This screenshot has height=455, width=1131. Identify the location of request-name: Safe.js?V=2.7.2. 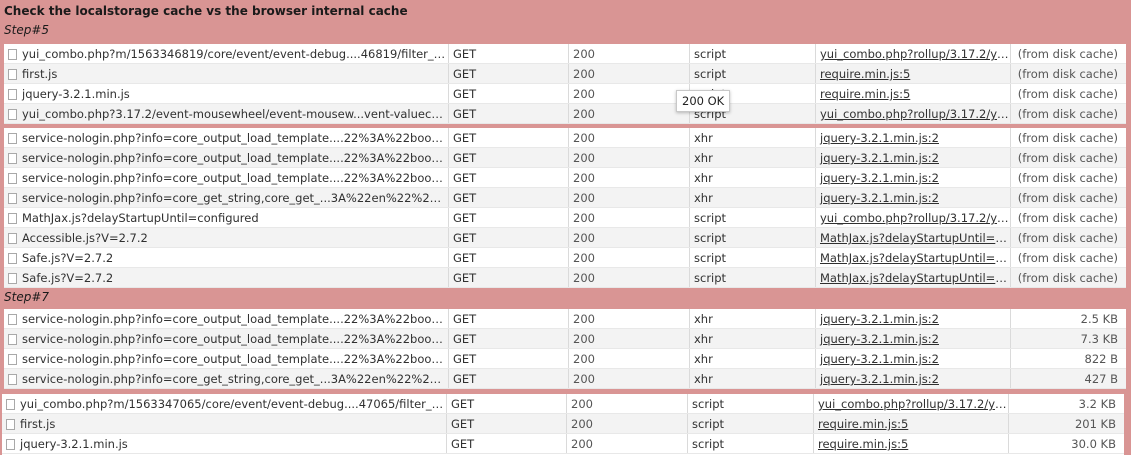
(226, 277).